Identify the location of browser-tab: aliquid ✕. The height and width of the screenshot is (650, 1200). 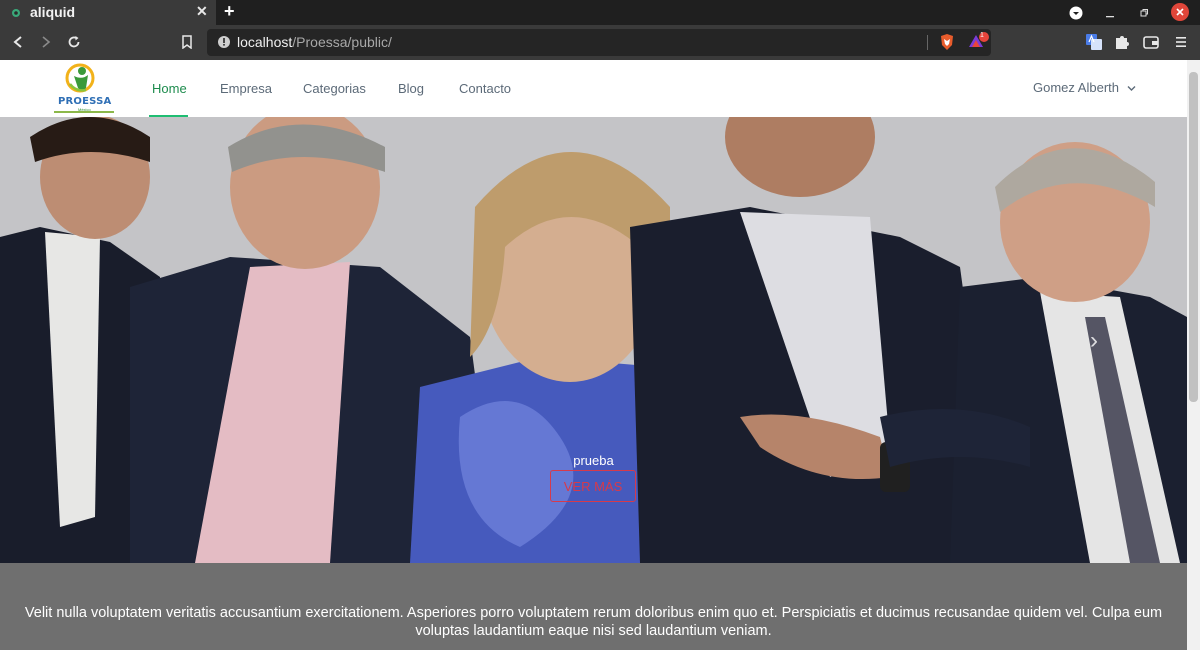
(108, 12).